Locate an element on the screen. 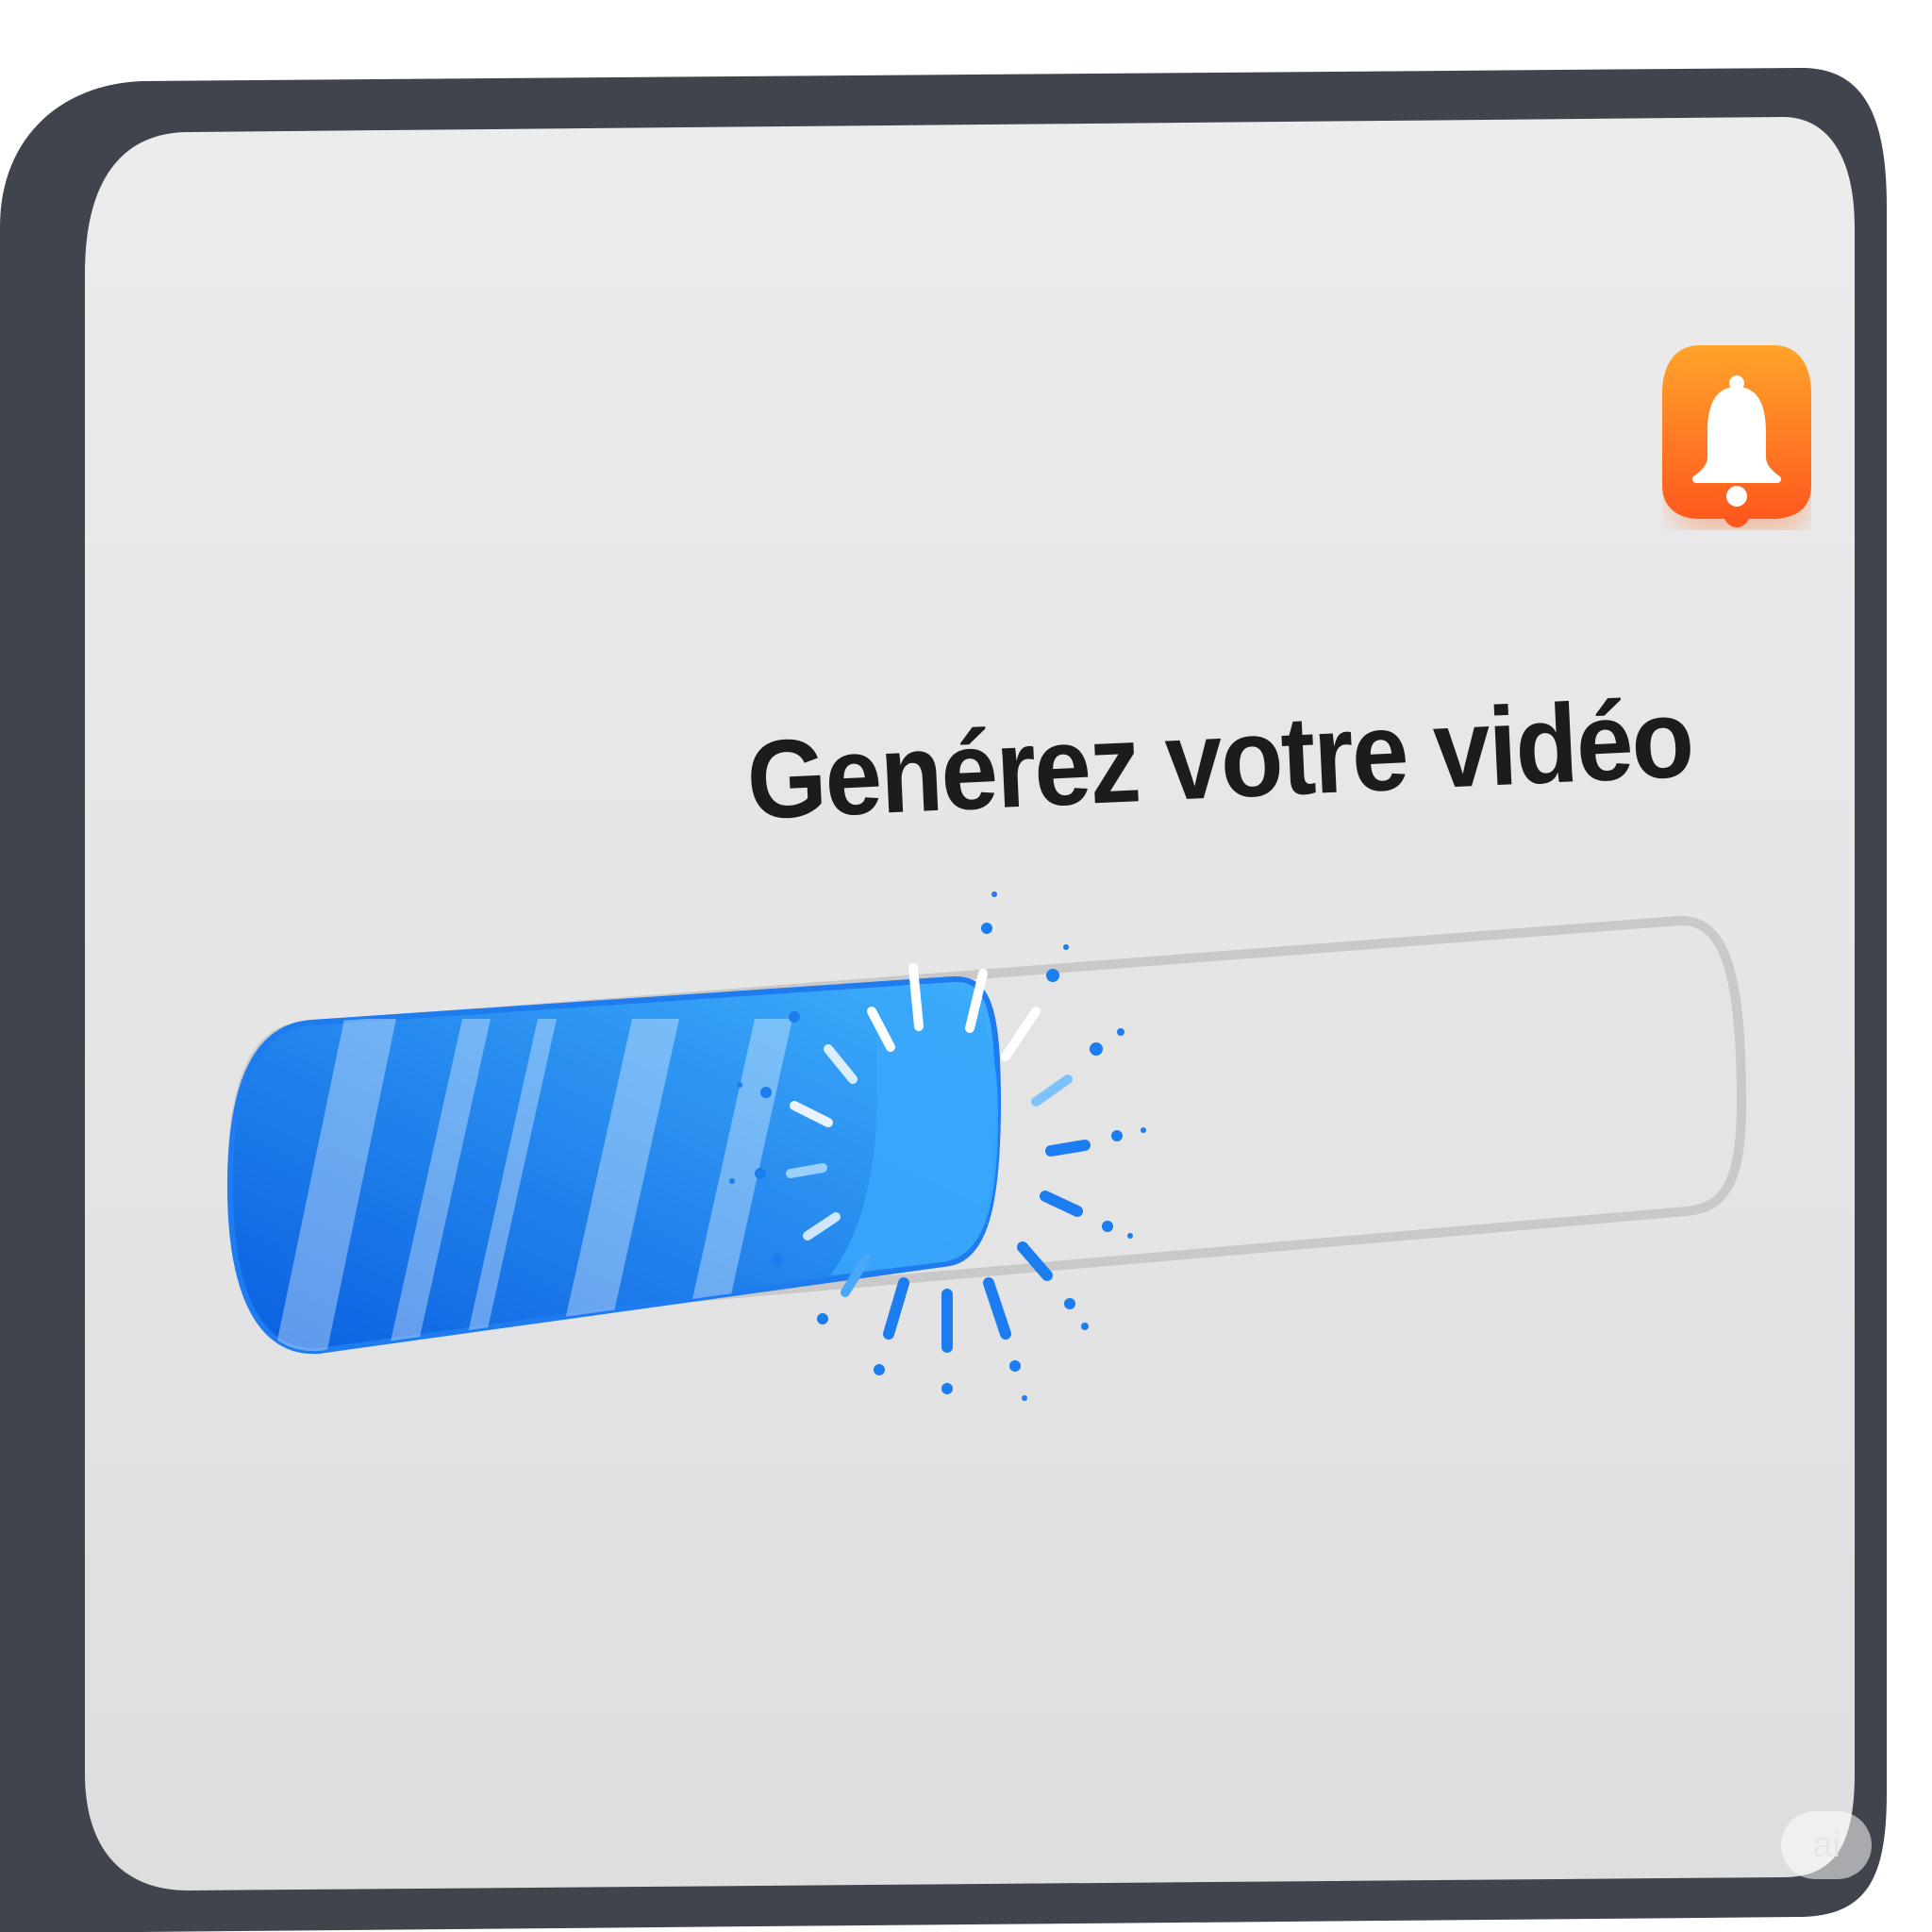 This screenshot has width=1932, height=1932. watermark-badge: ai is located at coordinates (1826, 1845).